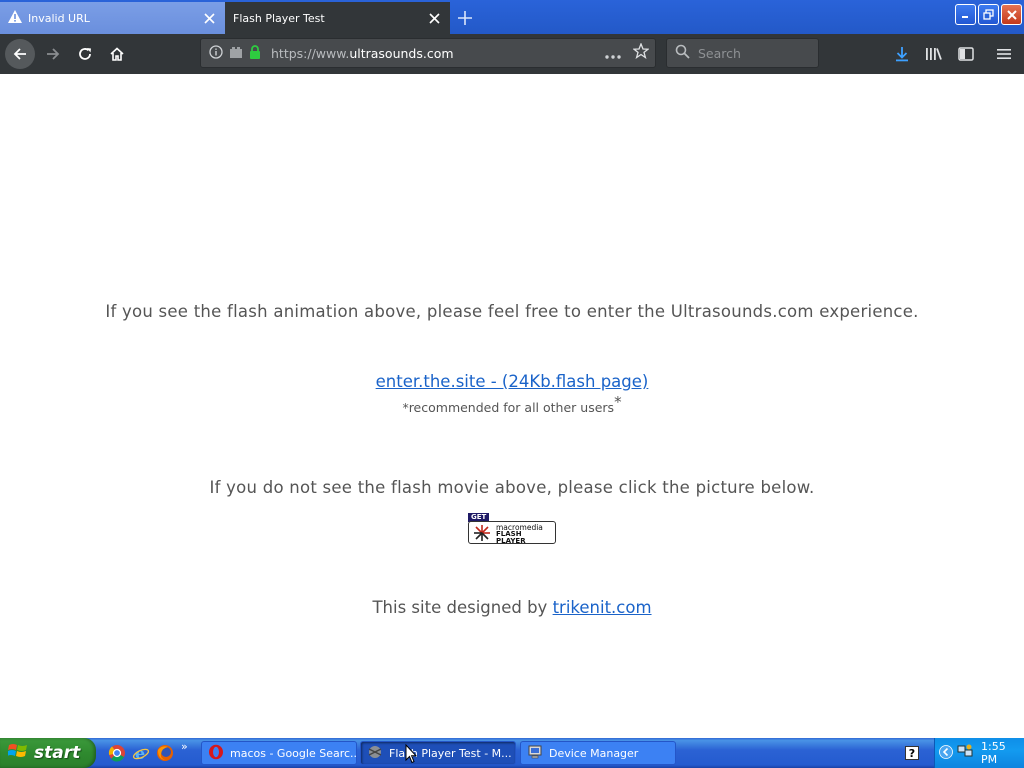 The height and width of the screenshot is (768, 1024). What do you see at coordinates (482, 535) in the screenshot?
I see `flash-logo-icon` at bounding box center [482, 535].